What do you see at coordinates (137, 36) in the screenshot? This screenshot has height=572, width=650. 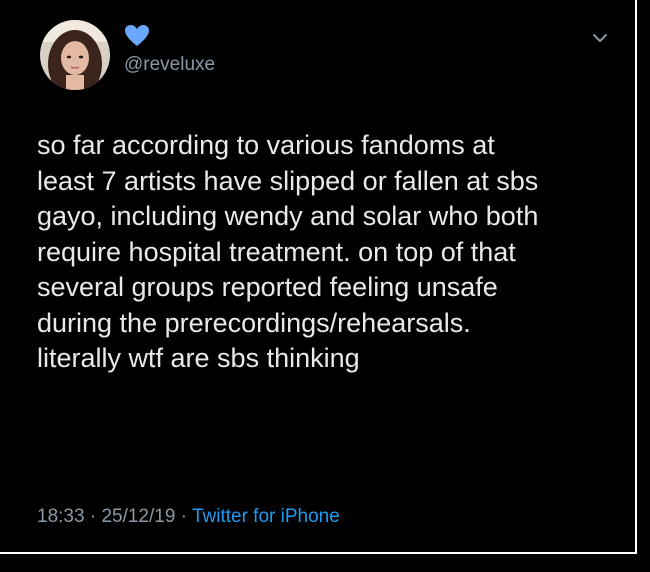 I see `blue-heart-icon` at bounding box center [137, 36].